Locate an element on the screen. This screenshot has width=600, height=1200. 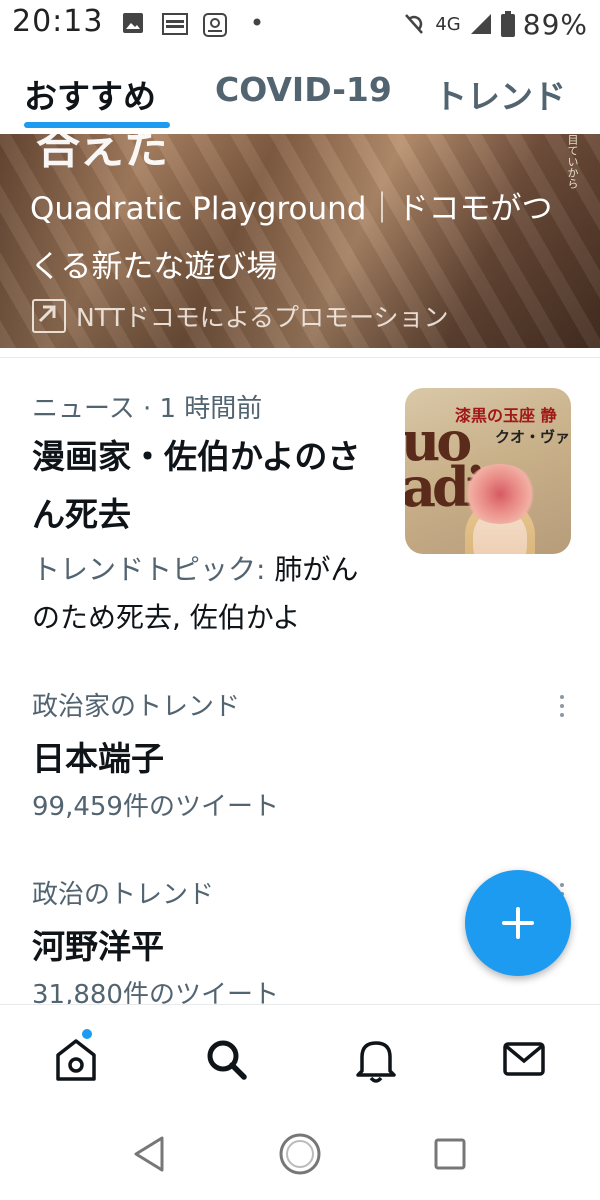
explore-tabs: おすすめ COVID-19 トレンド is located at coordinates (300, 95).